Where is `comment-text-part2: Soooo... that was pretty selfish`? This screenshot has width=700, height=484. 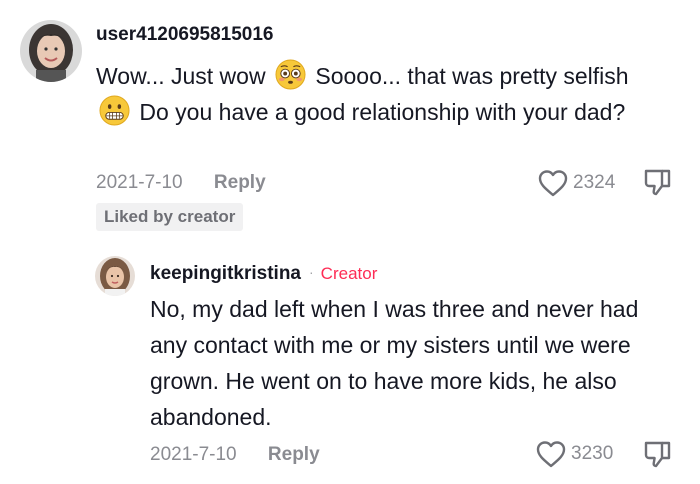 comment-text-part2: Soooo... that was pretty selfish is located at coordinates (472, 76).